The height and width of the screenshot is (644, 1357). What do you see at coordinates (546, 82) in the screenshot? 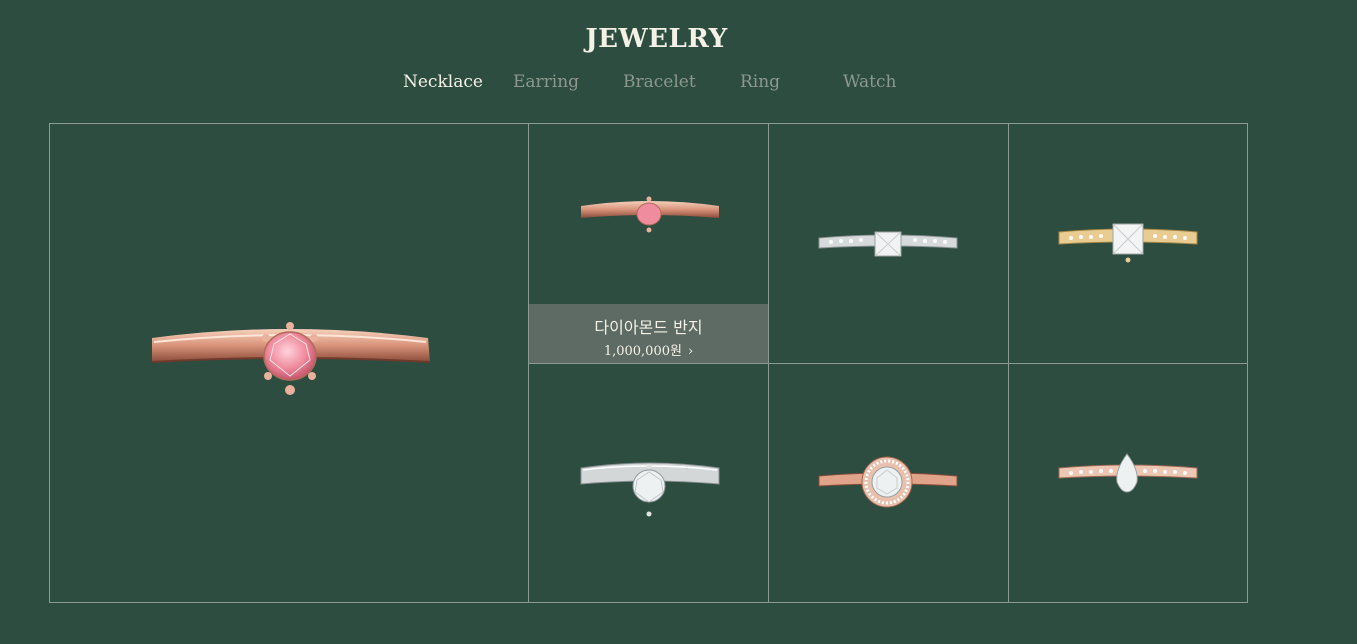
I see `tab-earring: Earring` at bounding box center [546, 82].